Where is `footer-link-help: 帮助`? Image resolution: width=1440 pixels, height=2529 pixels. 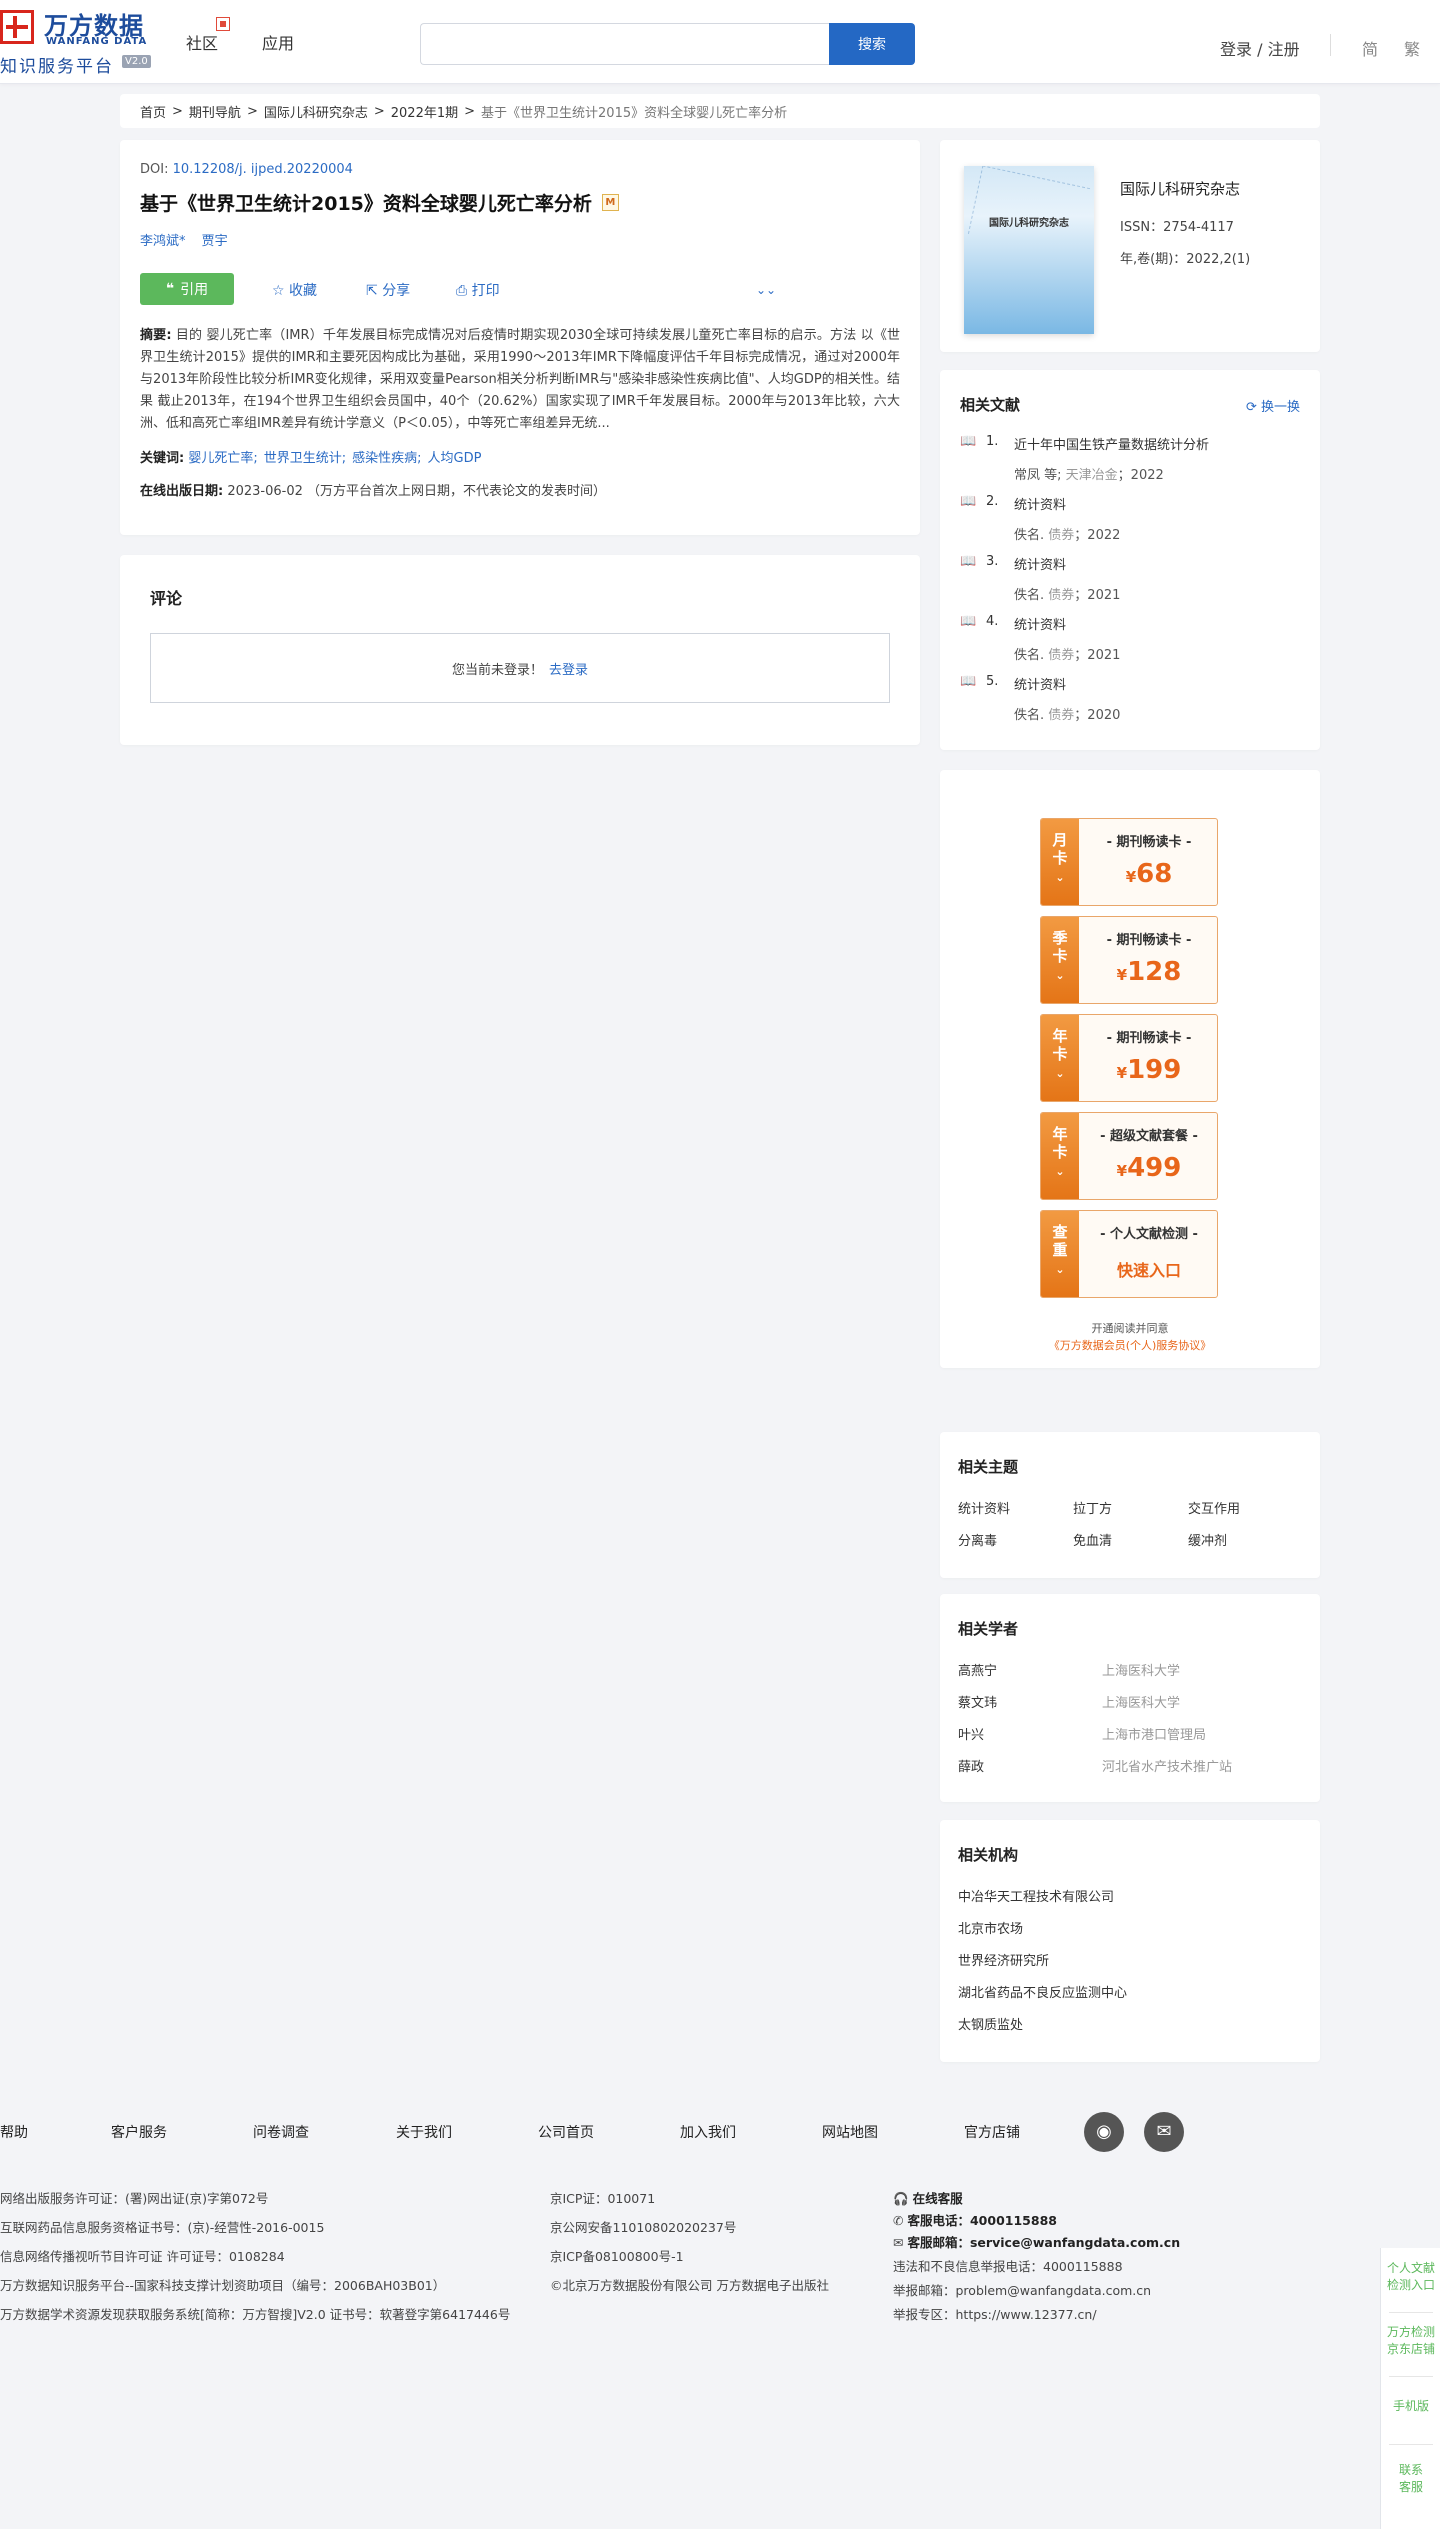 footer-link-help: 帮助 is located at coordinates (14, 2132).